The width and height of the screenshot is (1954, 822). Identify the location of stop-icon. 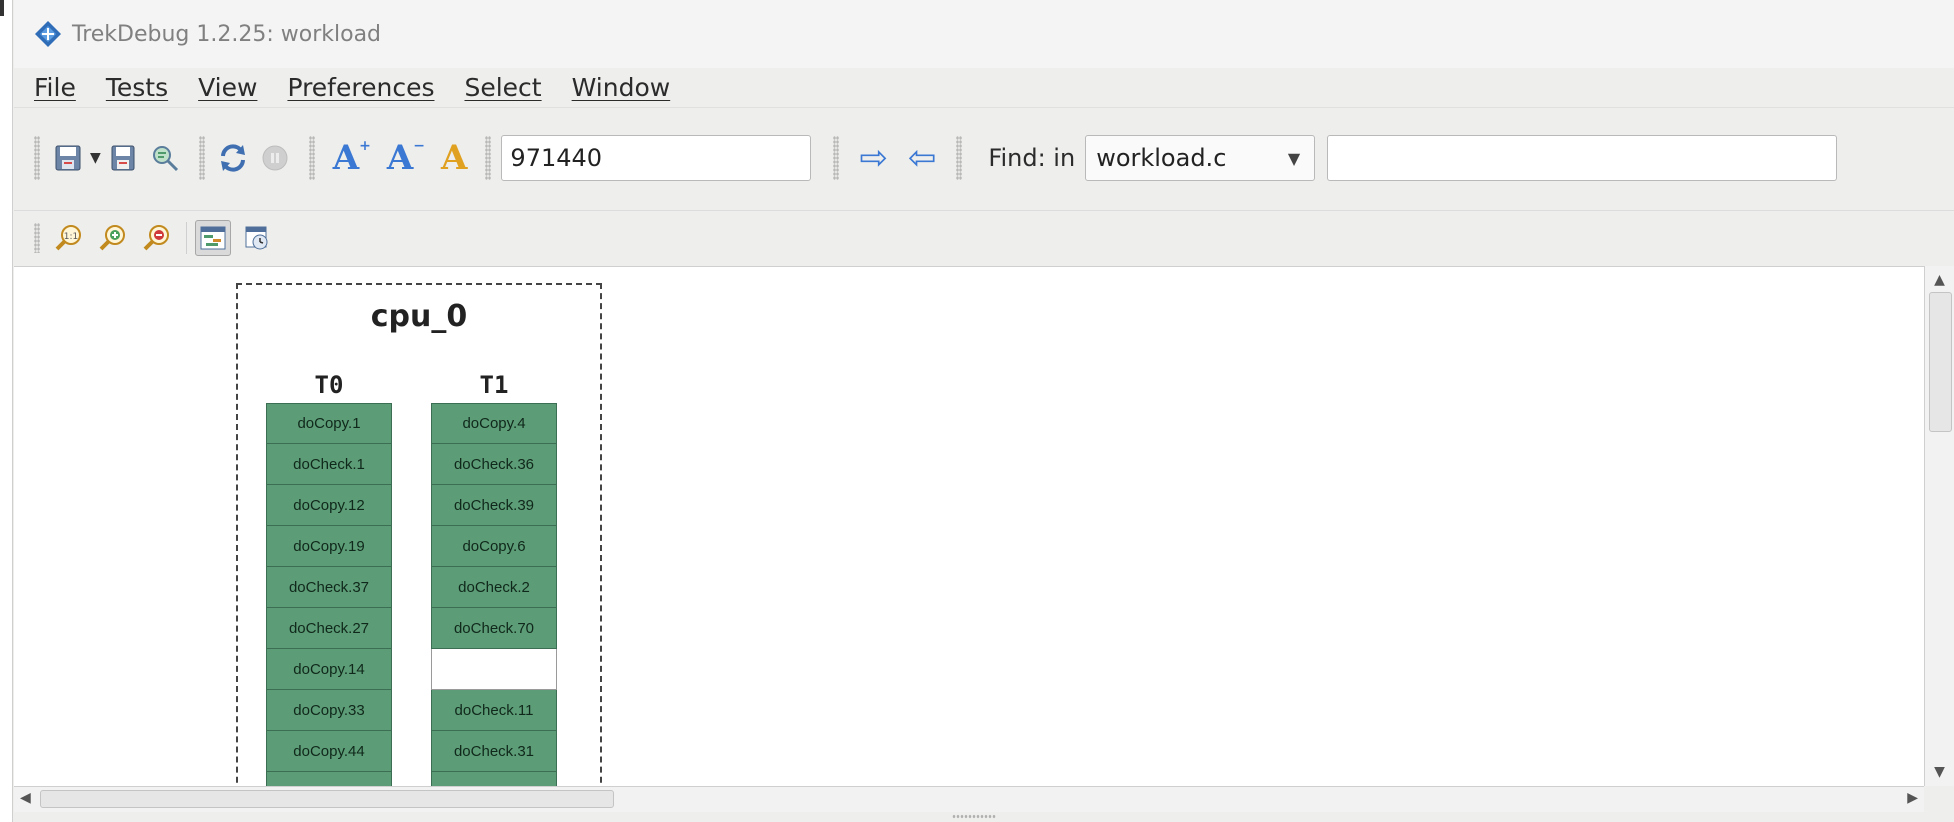
(275, 158).